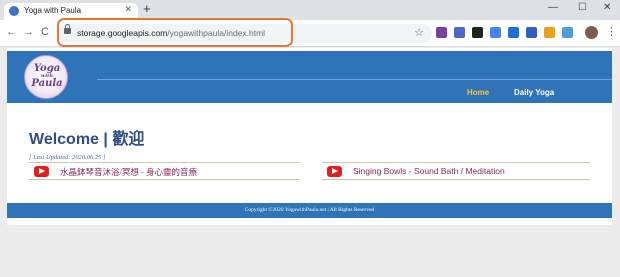 The image size is (620, 277). Describe the element at coordinates (531, 32) in the screenshot. I see `counter-icon` at that location.